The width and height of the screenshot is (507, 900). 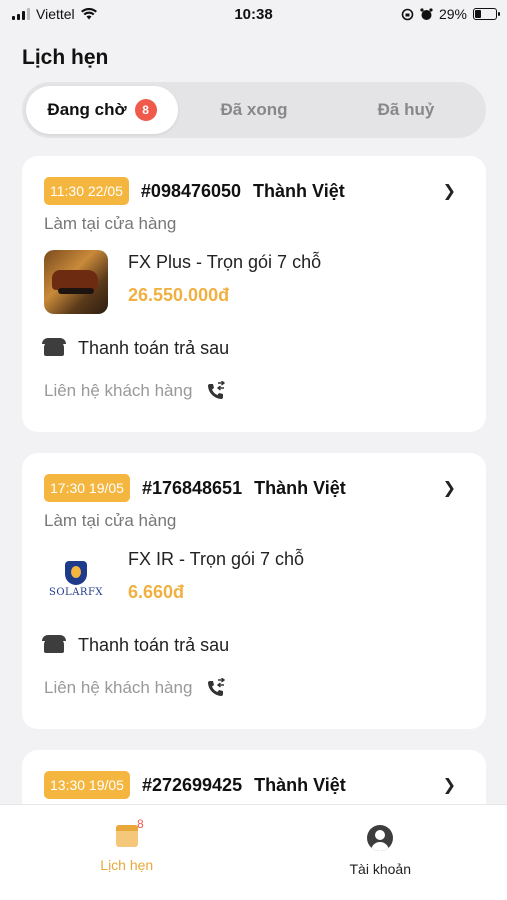 What do you see at coordinates (76, 572) in the screenshot?
I see `solarfx-logo-icon` at bounding box center [76, 572].